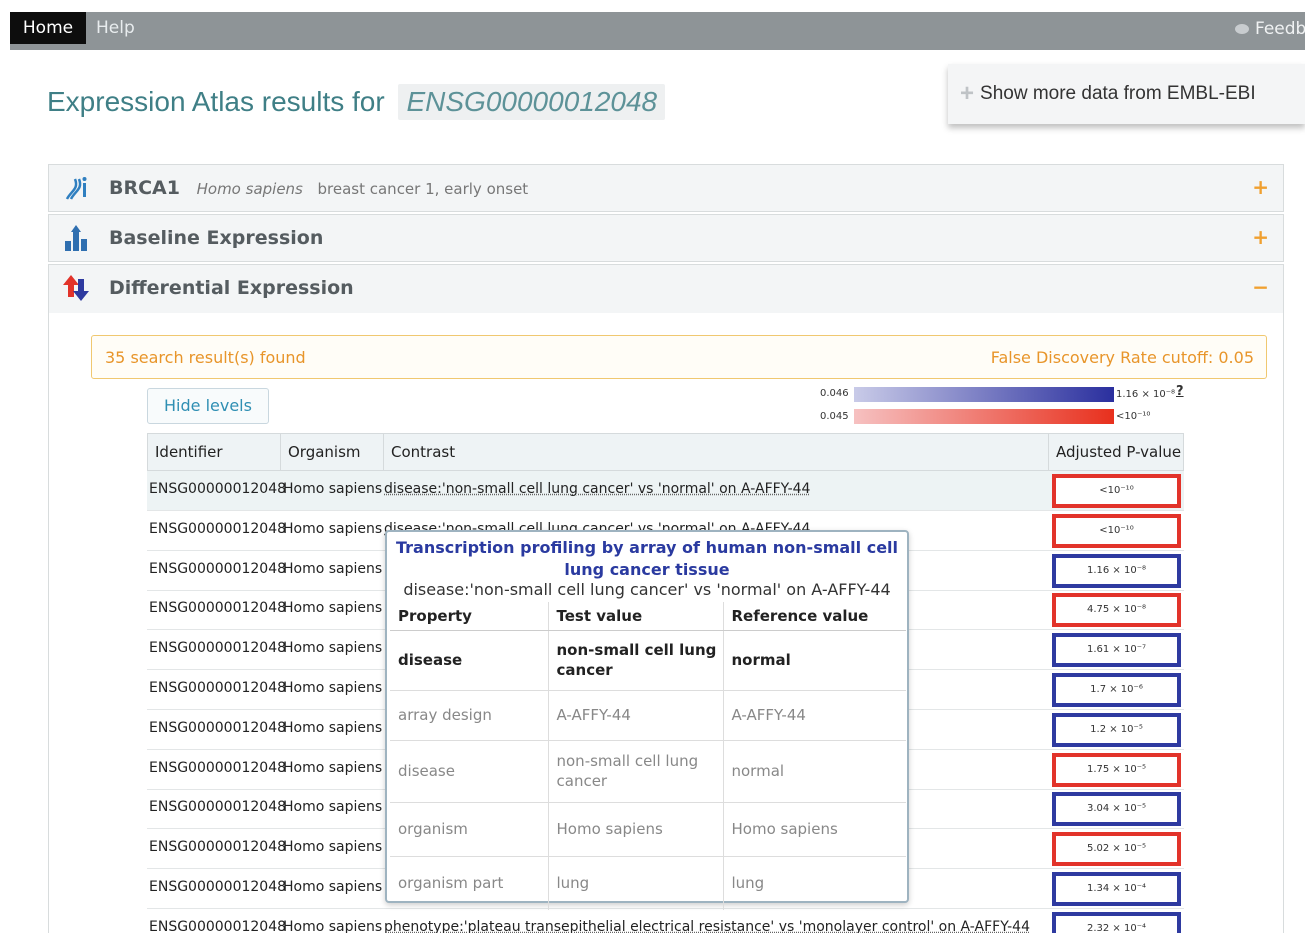 The image size is (1305, 933). What do you see at coordinates (1116, 730) in the screenshot?
I see `pvalue-cell: 1.2 × 10⁻⁵` at bounding box center [1116, 730].